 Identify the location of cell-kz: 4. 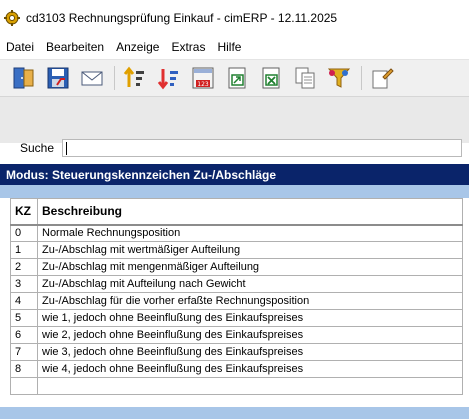
(24, 301).